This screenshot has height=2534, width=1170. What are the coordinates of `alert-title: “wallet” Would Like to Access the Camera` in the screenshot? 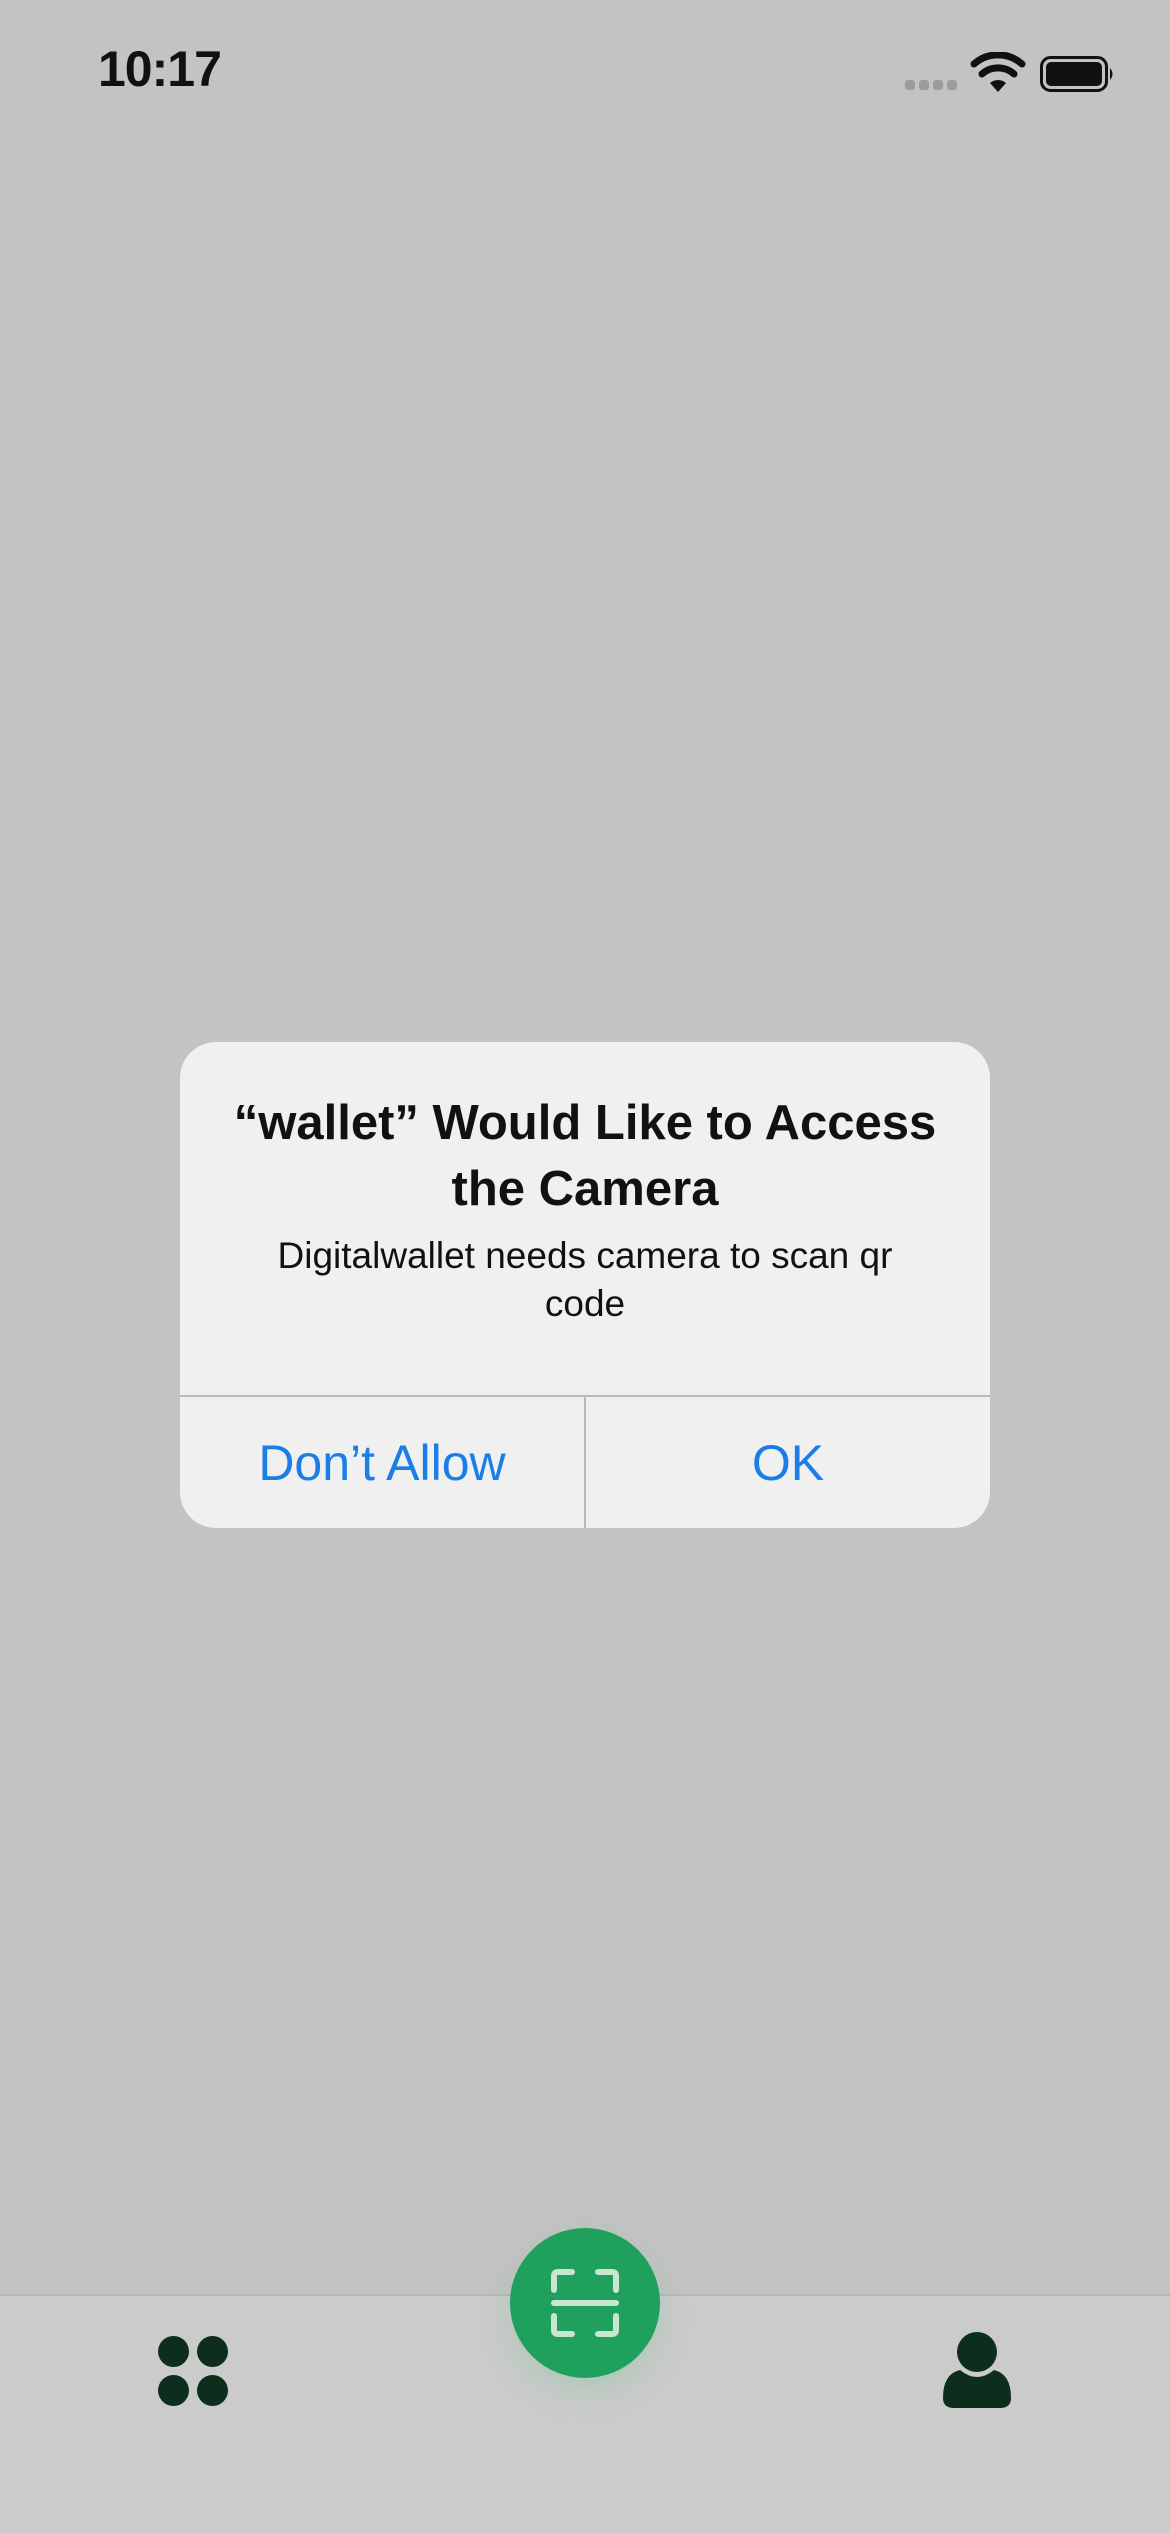 It's located at (585, 1156).